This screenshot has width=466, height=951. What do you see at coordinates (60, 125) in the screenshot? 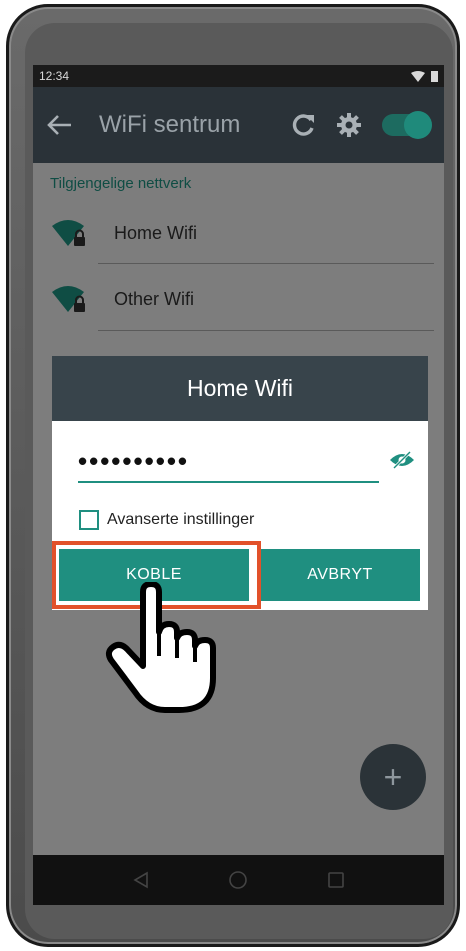
I see `arrow-left-icon` at bounding box center [60, 125].